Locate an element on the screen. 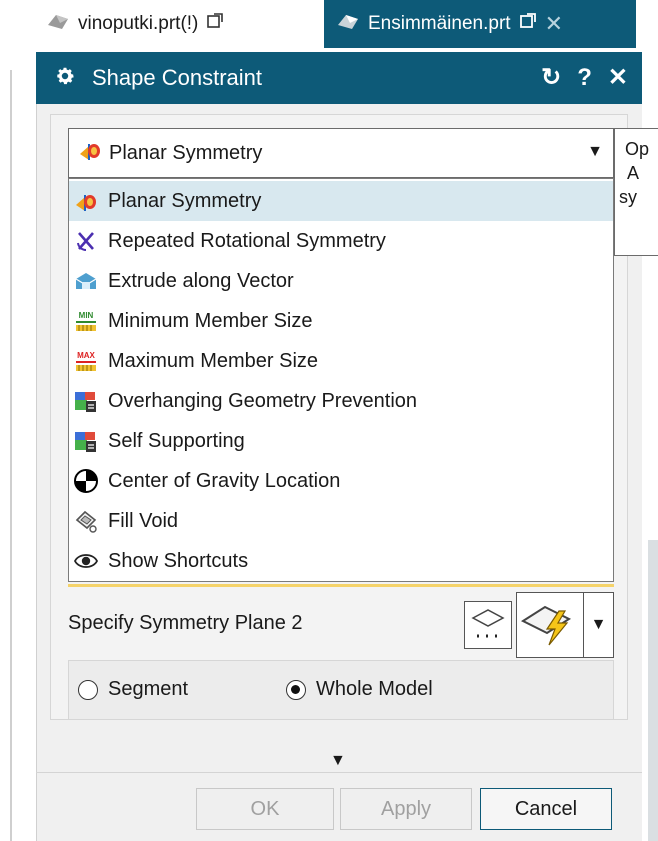 Image resolution: width=658 pixels, height=841 pixels. rotational-symmetry-icon is located at coordinates (86, 241).